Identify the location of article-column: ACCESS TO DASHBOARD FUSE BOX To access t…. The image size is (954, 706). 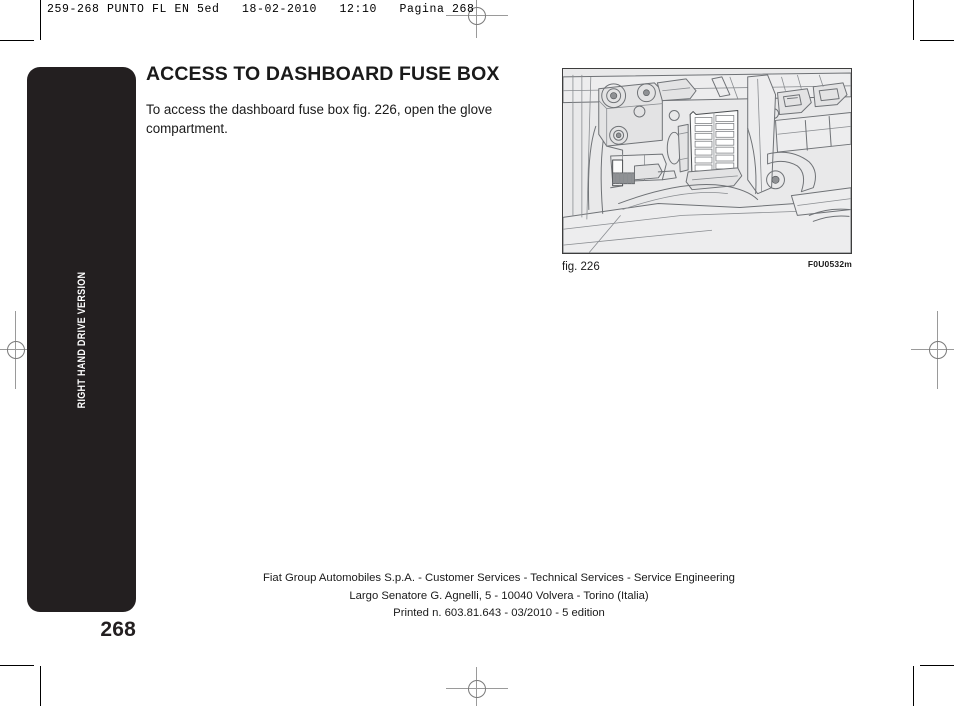
(344, 100).